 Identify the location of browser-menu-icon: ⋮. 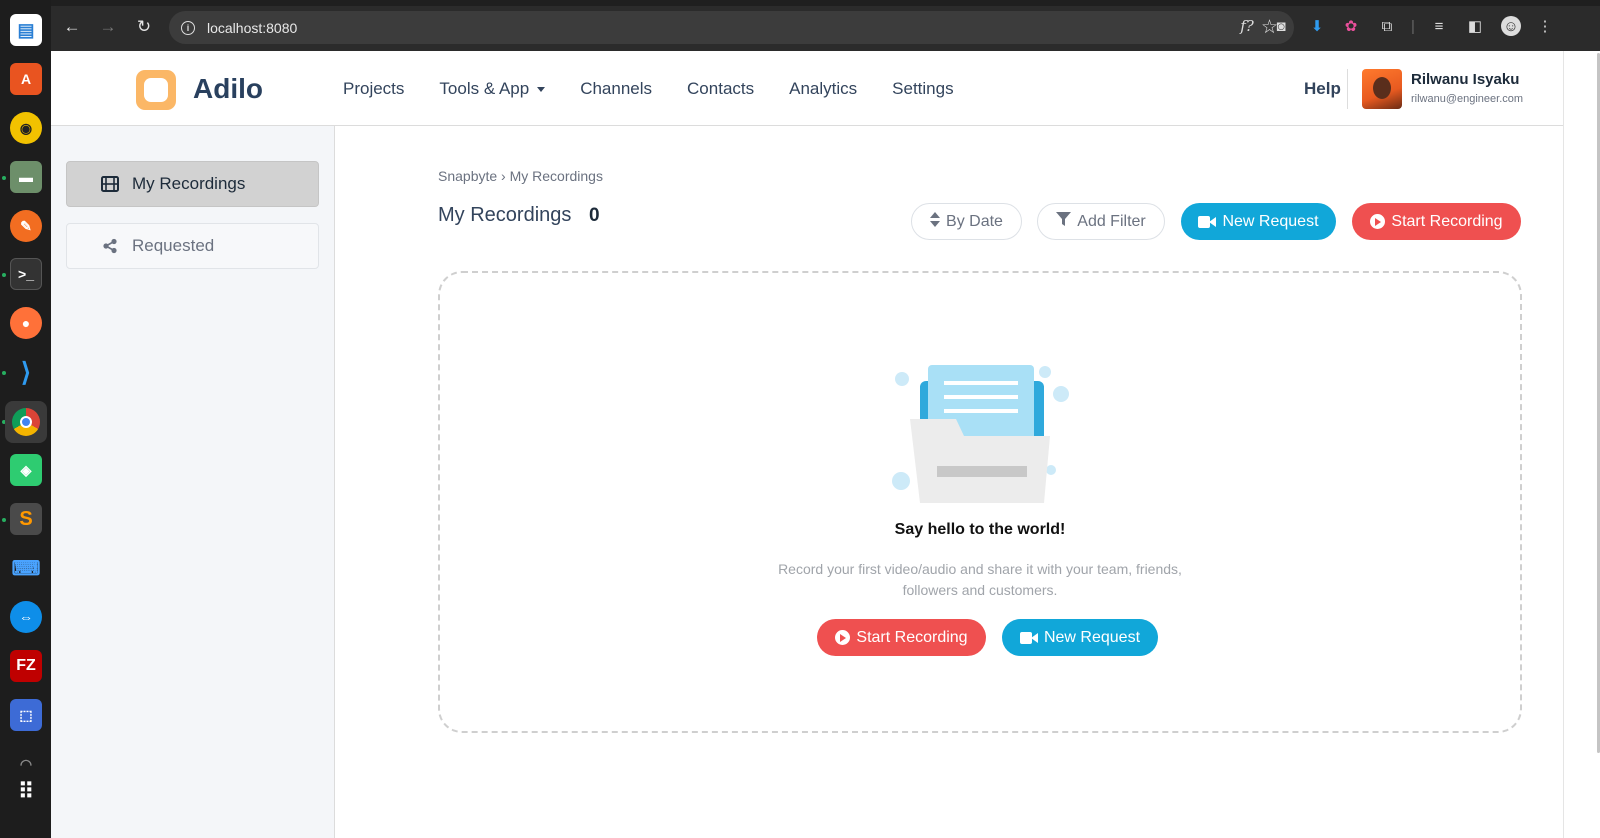
(1545, 26).